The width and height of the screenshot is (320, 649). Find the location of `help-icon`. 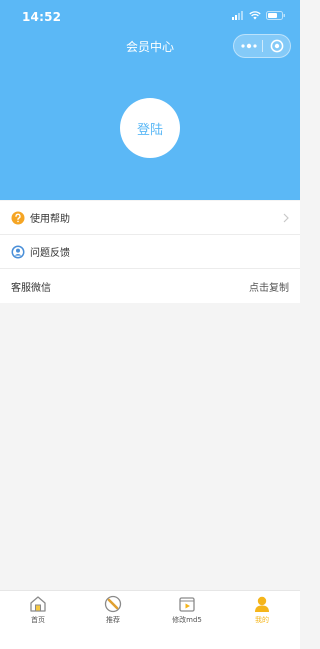

help-icon is located at coordinates (18, 218).